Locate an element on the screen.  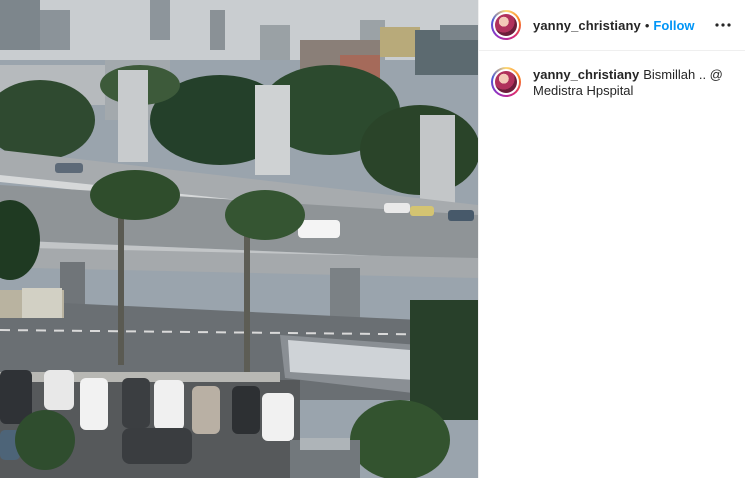
more-options-icon is located at coordinates (723, 25).